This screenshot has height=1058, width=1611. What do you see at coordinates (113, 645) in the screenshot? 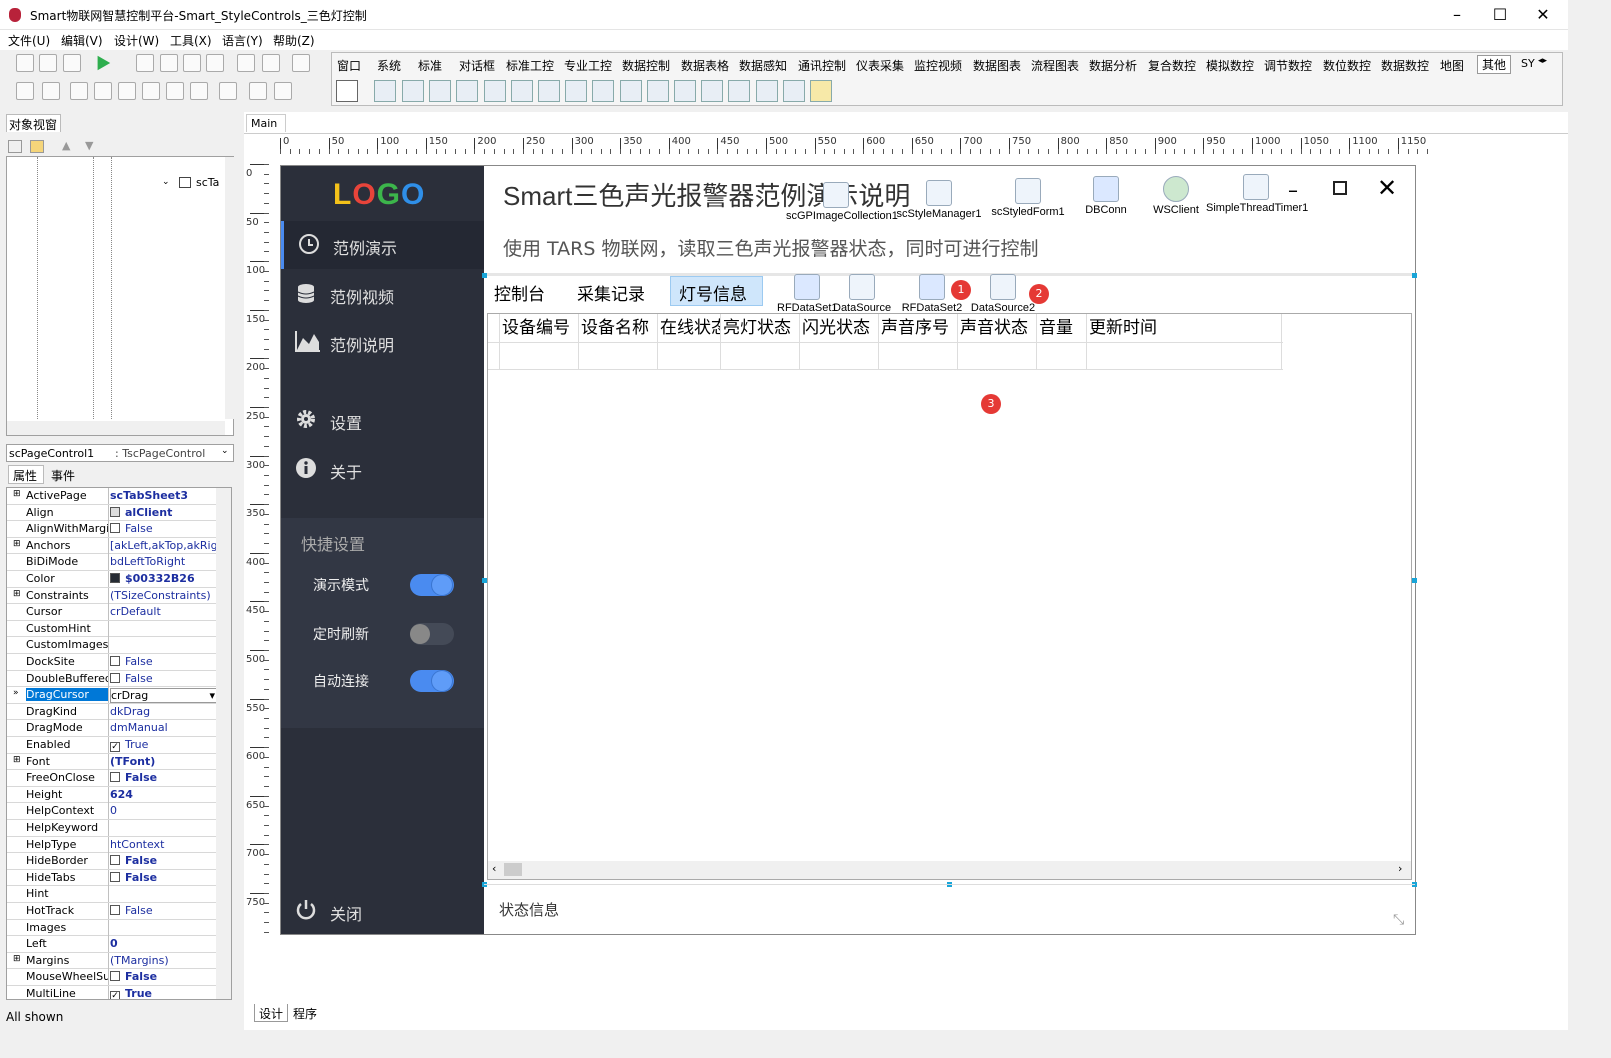
I see `property-row: CustomImages` at bounding box center [113, 645].